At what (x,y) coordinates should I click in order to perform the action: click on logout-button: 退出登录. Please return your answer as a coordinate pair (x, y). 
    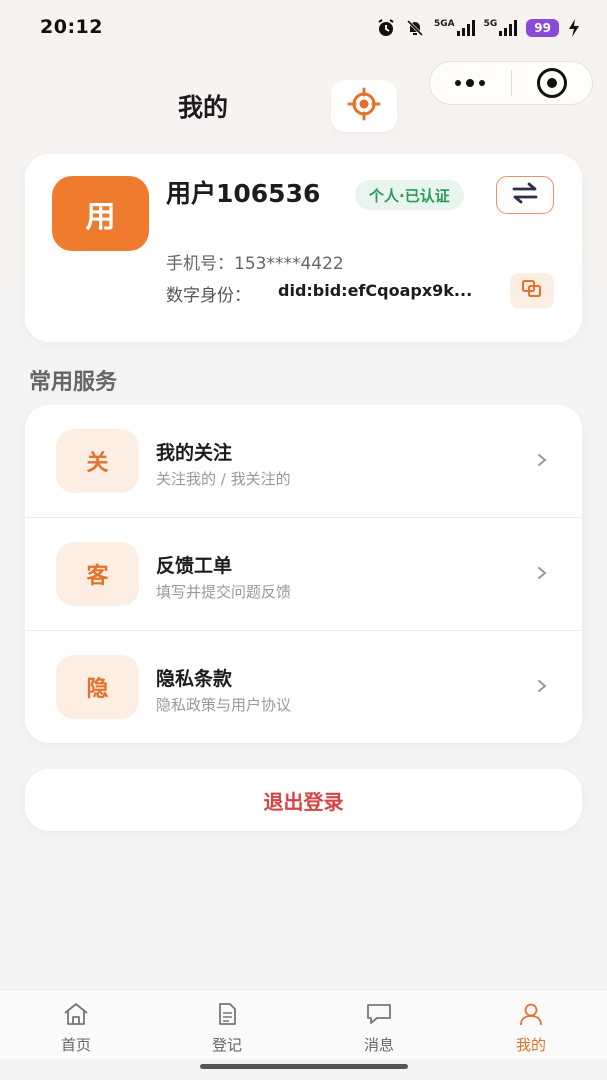
    Looking at the image, I should click on (303, 800).